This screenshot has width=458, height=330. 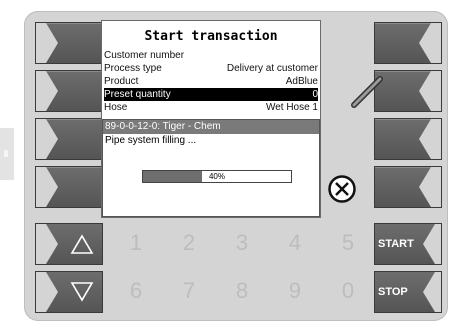 I want to click on digit-6-key: 6, so click(x=136, y=291).